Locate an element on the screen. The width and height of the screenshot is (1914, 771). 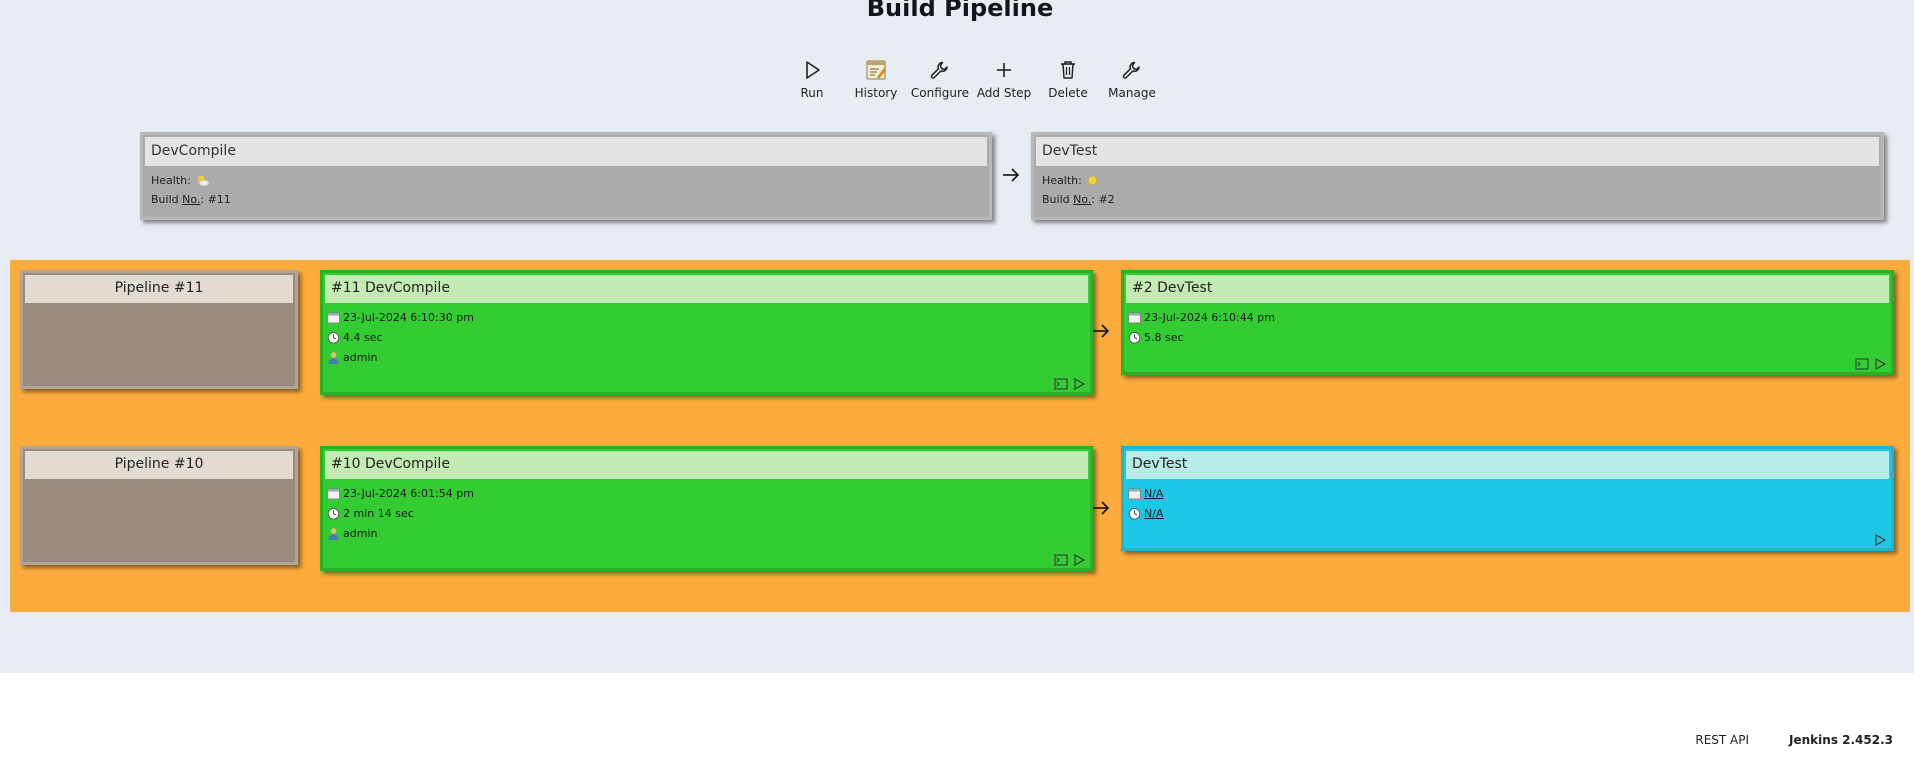
pipeline-label: Pipeline #11 is located at coordinates (159, 289).